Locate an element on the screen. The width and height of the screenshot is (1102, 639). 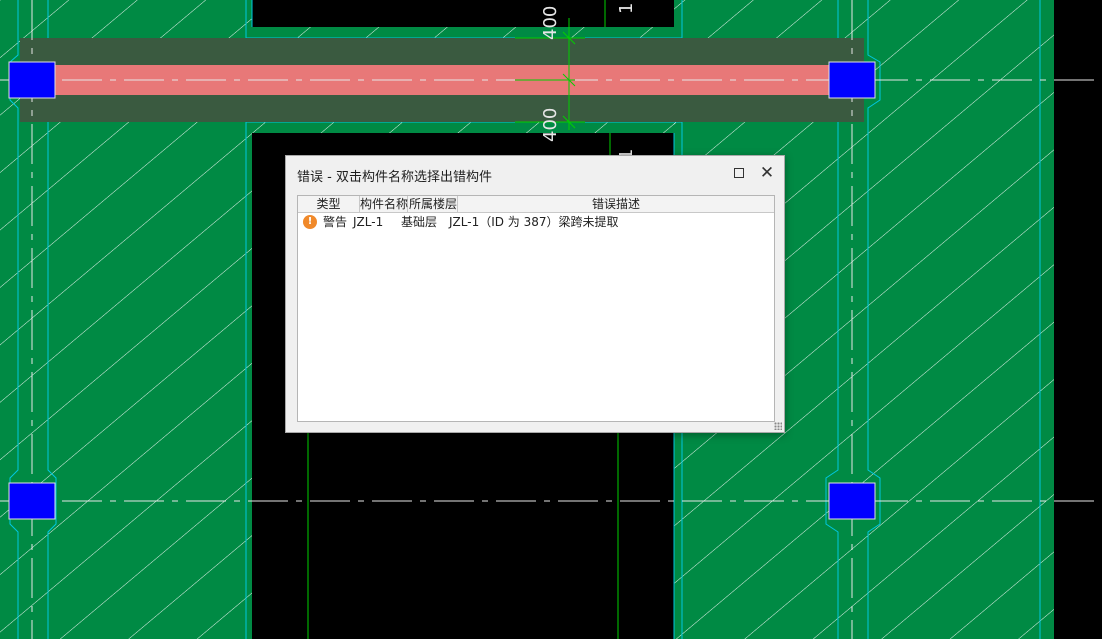
maximize-icon is located at coordinates (739, 173).